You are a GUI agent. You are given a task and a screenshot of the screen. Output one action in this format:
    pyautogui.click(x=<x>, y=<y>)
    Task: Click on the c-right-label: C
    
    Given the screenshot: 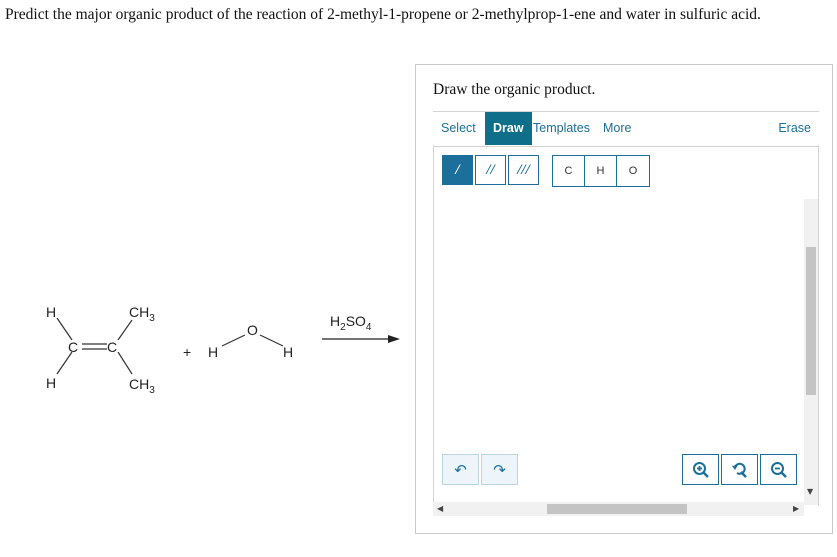 What is the action you would take?
    pyautogui.click(x=112, y=347)
    